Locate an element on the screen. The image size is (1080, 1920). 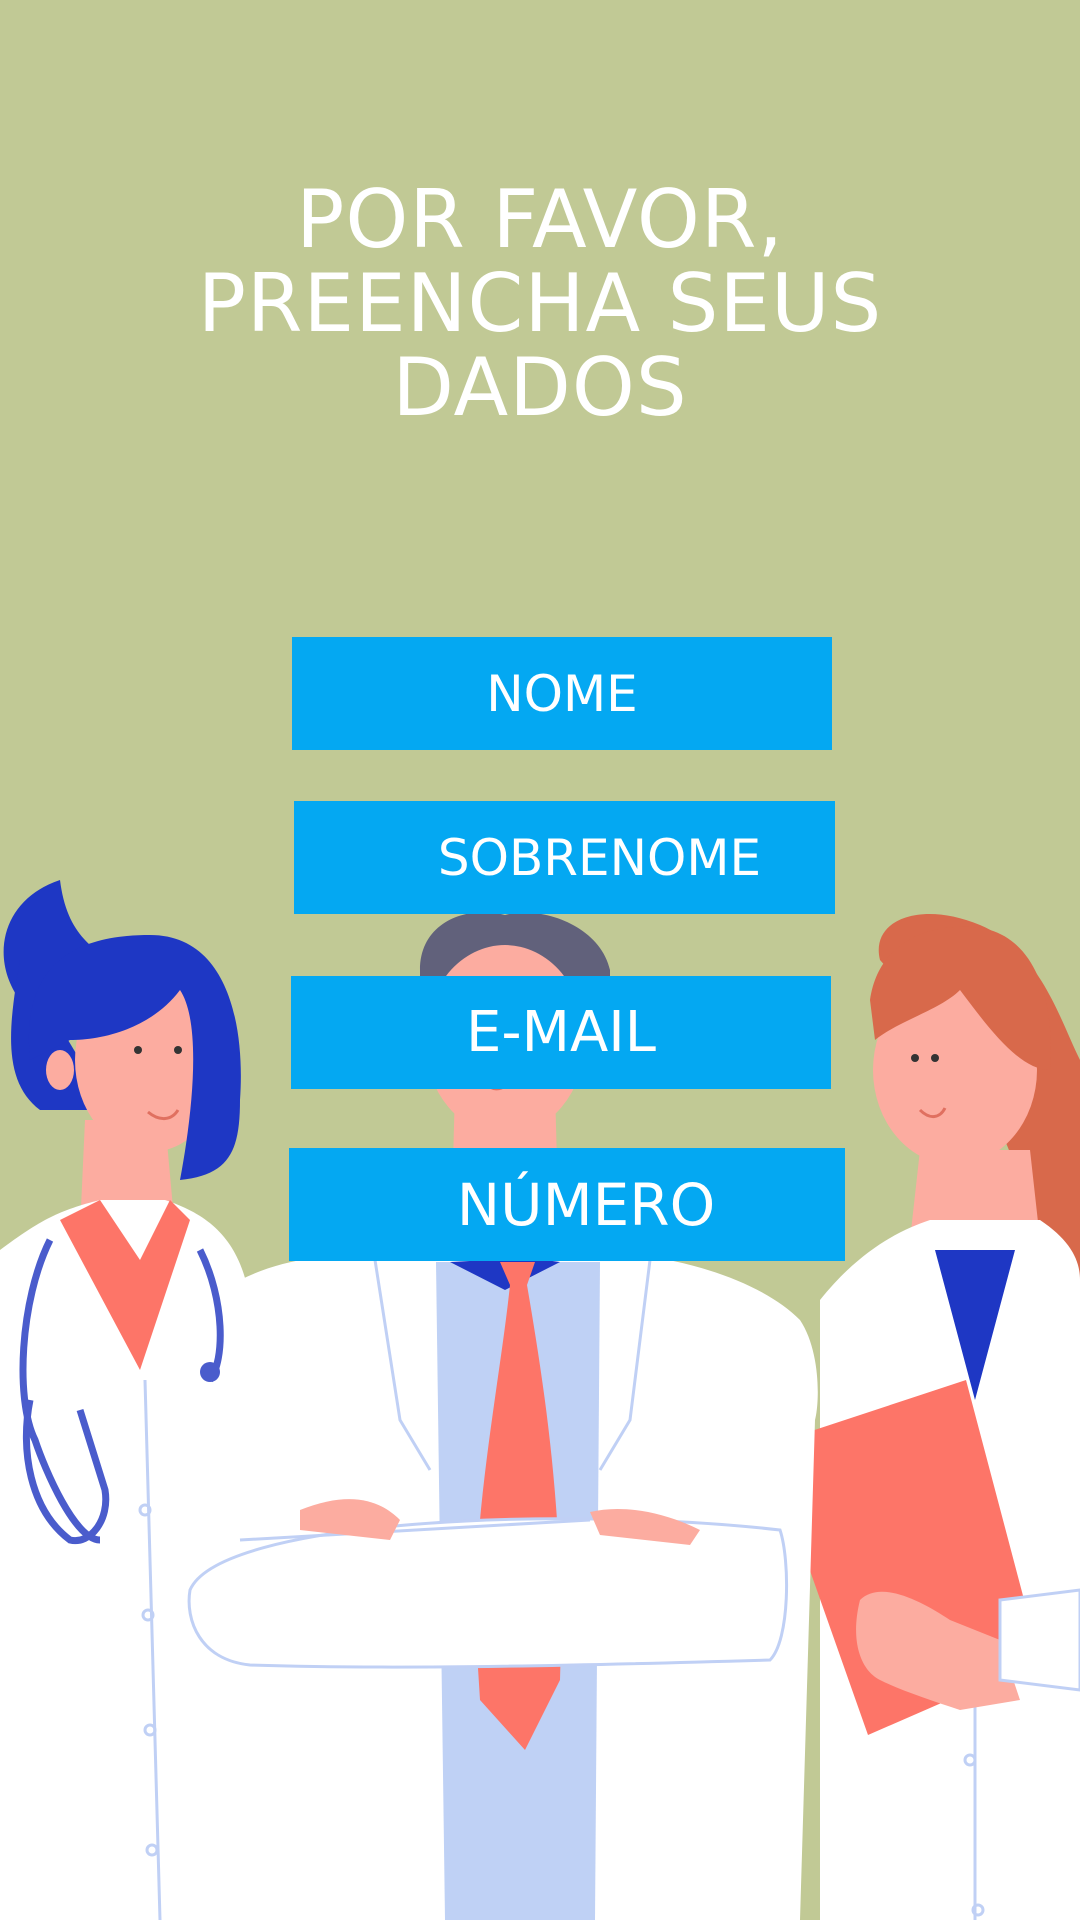
numero-field-button: NÚMERO is located at coordinates (567, 1204).